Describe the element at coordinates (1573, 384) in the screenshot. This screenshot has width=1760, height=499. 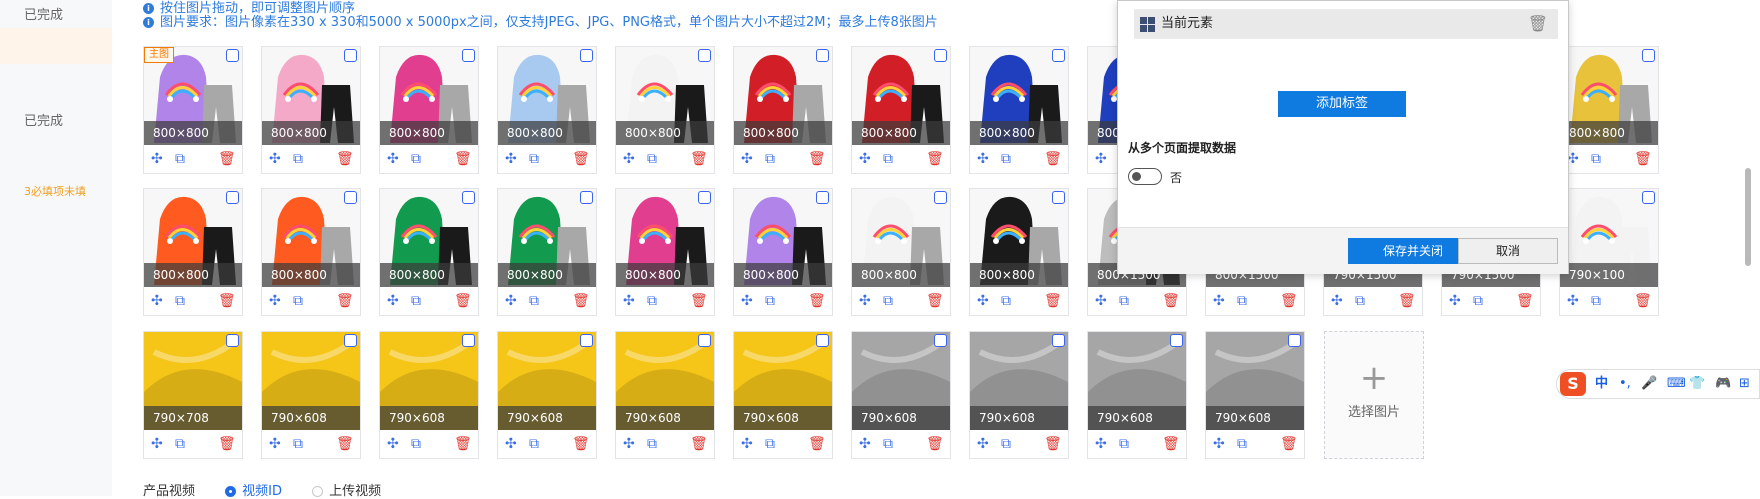
I see `sogou-logo-icon: S` at that location.